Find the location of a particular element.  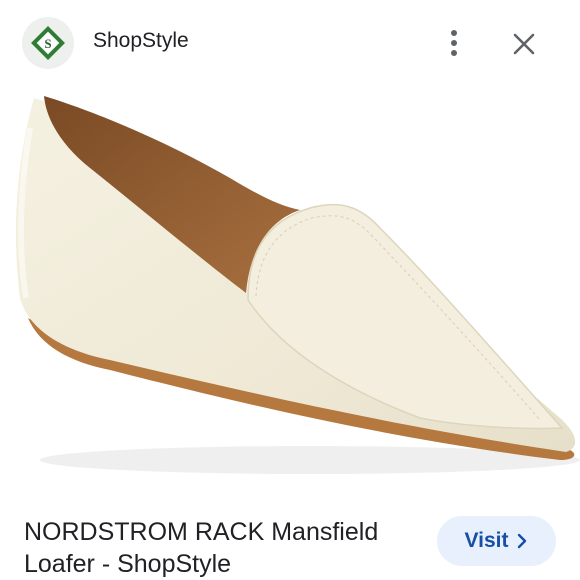

visit-button: Visit is located at coordinates (496, 541).